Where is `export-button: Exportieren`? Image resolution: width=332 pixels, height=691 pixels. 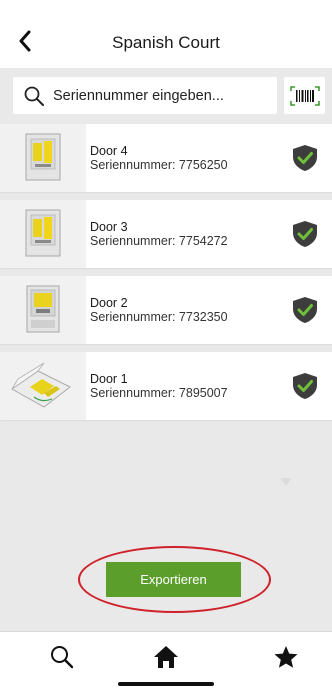 export-button: Exportieren is located at coordinates (173, 579).